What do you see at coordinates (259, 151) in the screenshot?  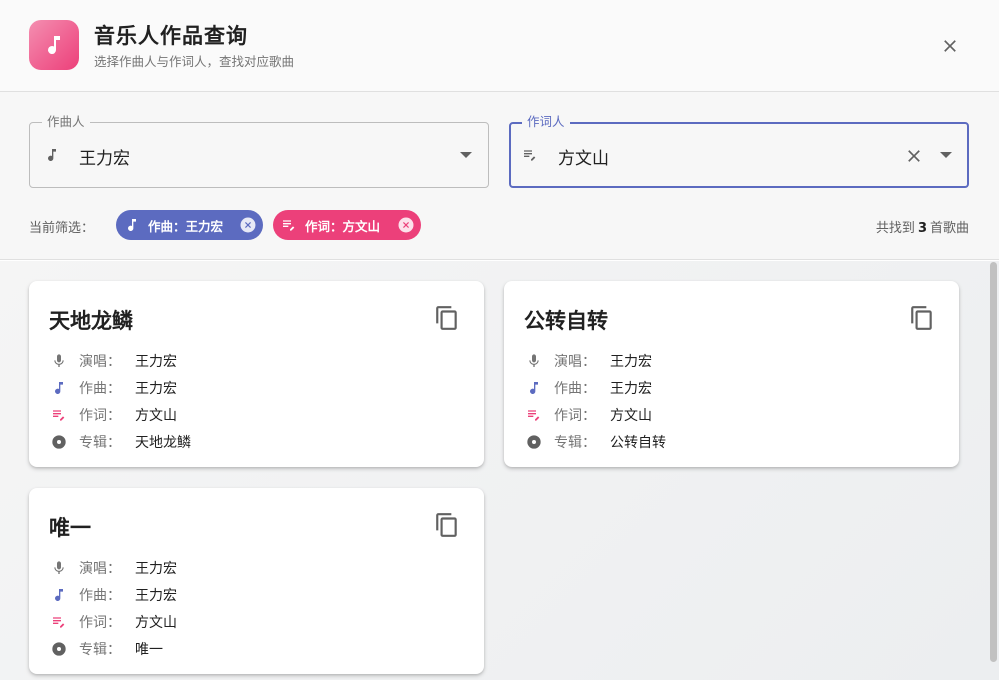 I see `composer-select: 作曲人 王力宏` at bounding box center [259, 151].